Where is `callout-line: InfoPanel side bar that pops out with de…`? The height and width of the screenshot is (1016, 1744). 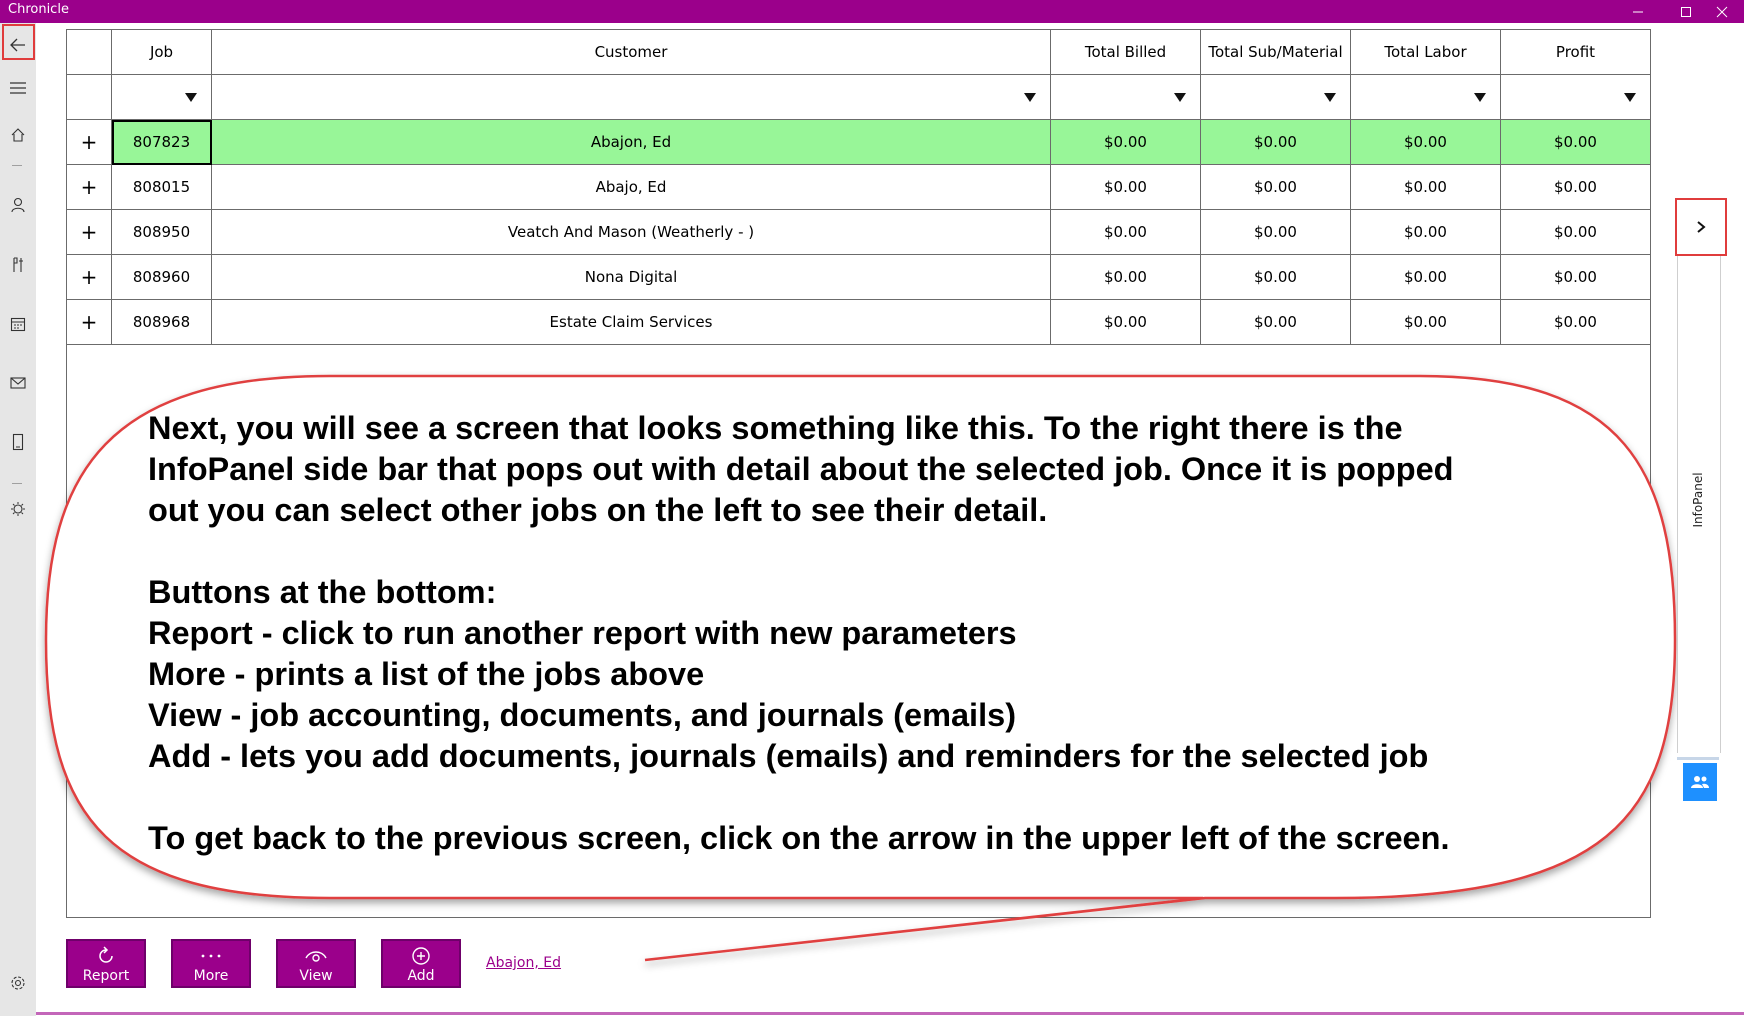 callout-line: InfoPanel side bar that pops out with de… is located at coordinates (801, 469).